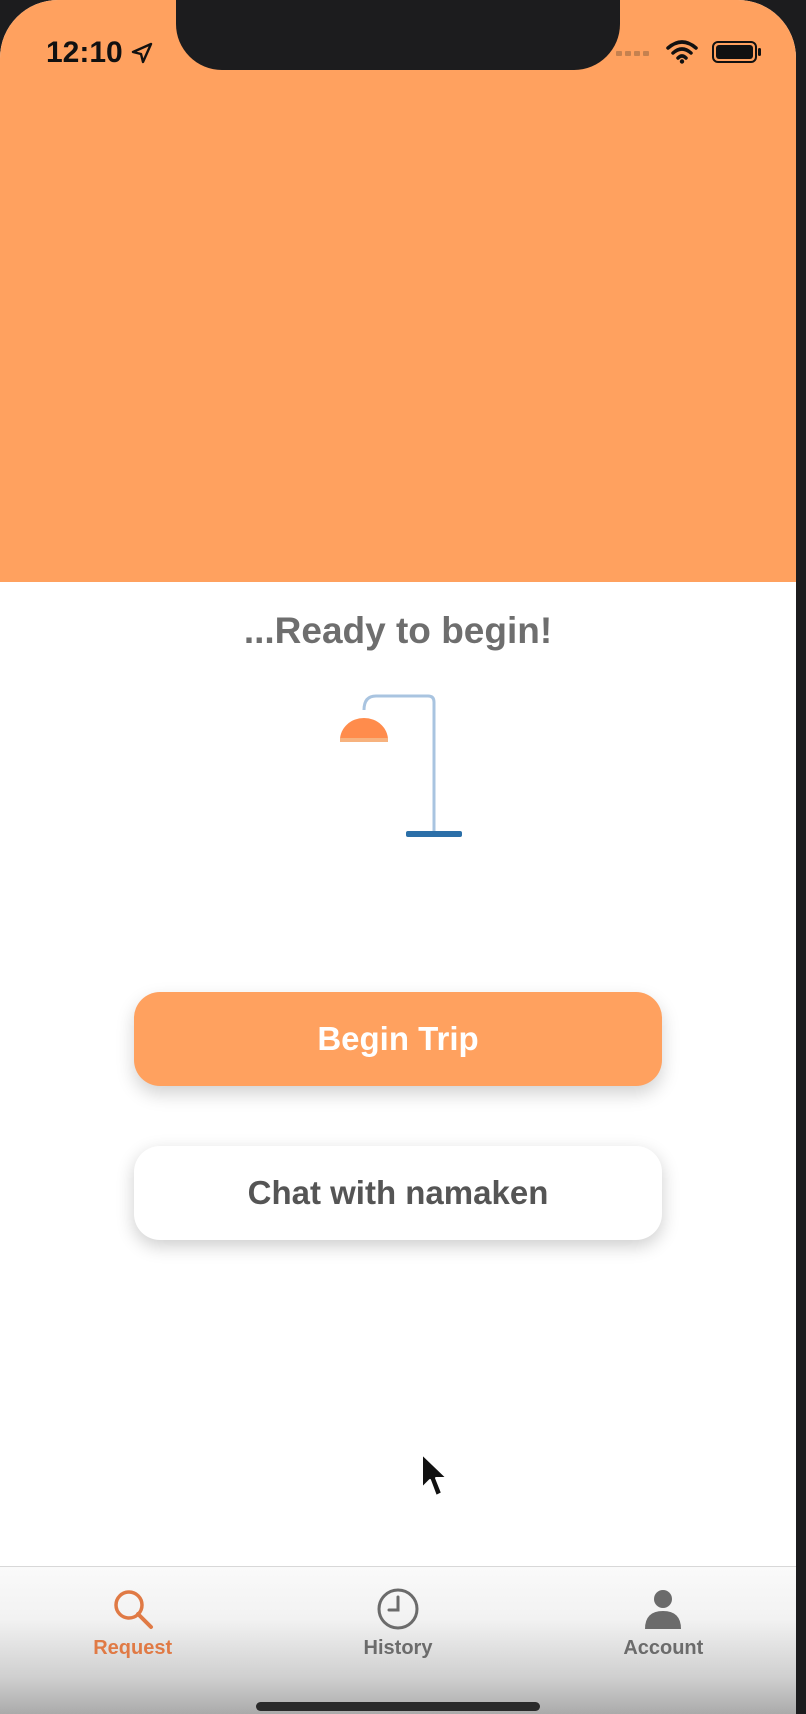  I want to click on tab-account-label: Account, so click(663, 1648).